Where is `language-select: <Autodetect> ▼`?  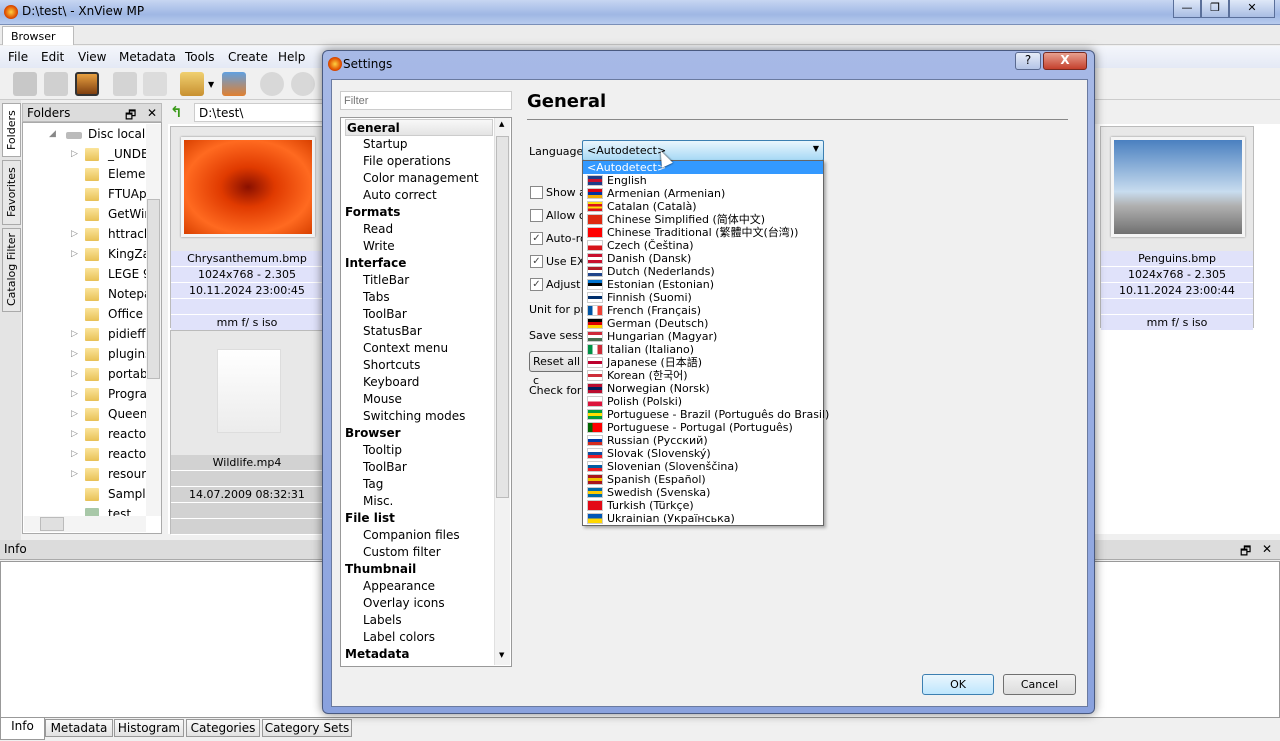 language-select: <Autodetect> ▼ is located at coordinates (703, 150).